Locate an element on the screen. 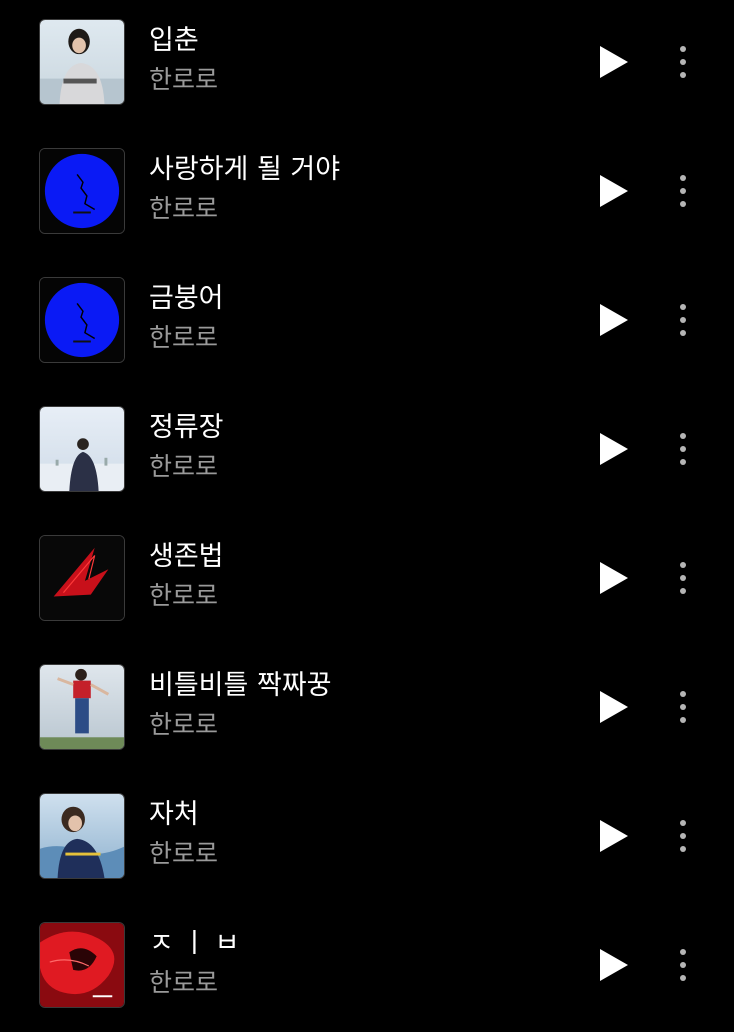 Image resolution: width=734 pixels, height=1032 pixels. song-row: 비틀비틀 짝짜꿍 한로로 is located at coordinates (367, 719).